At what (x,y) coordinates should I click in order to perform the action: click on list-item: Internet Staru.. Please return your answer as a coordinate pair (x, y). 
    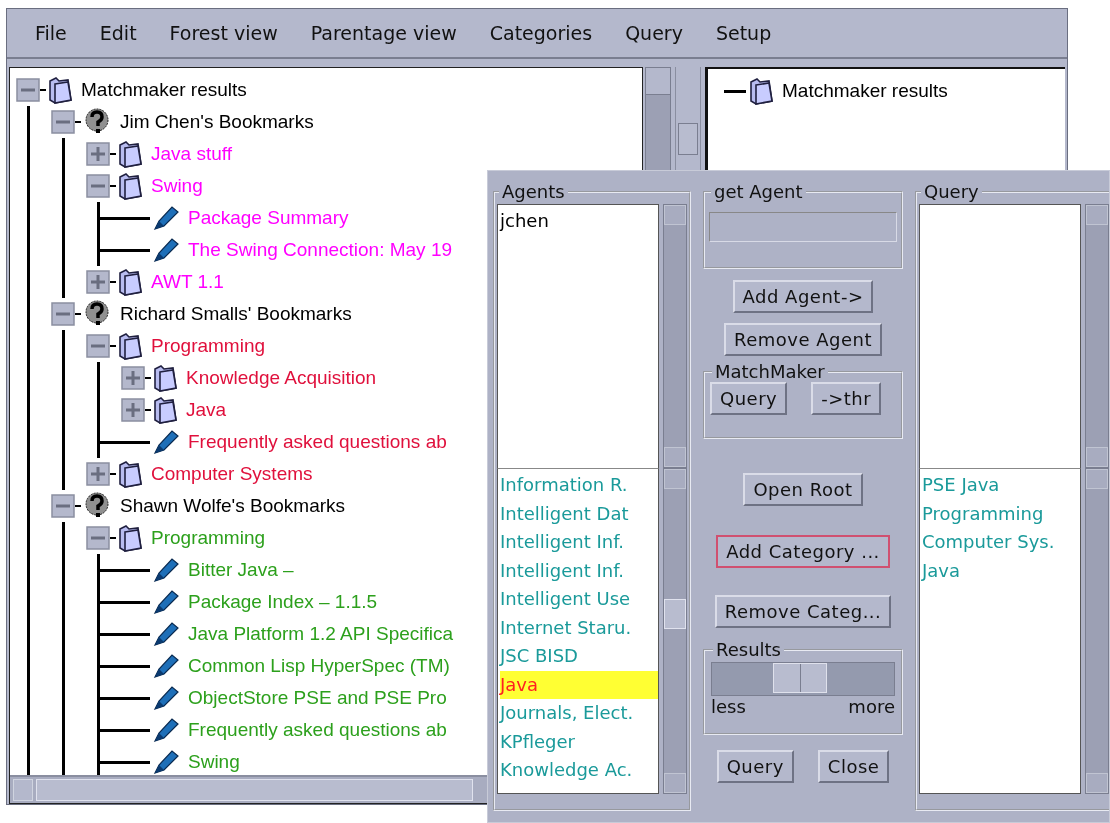
    Looking at the image, I should click on (579, 627).